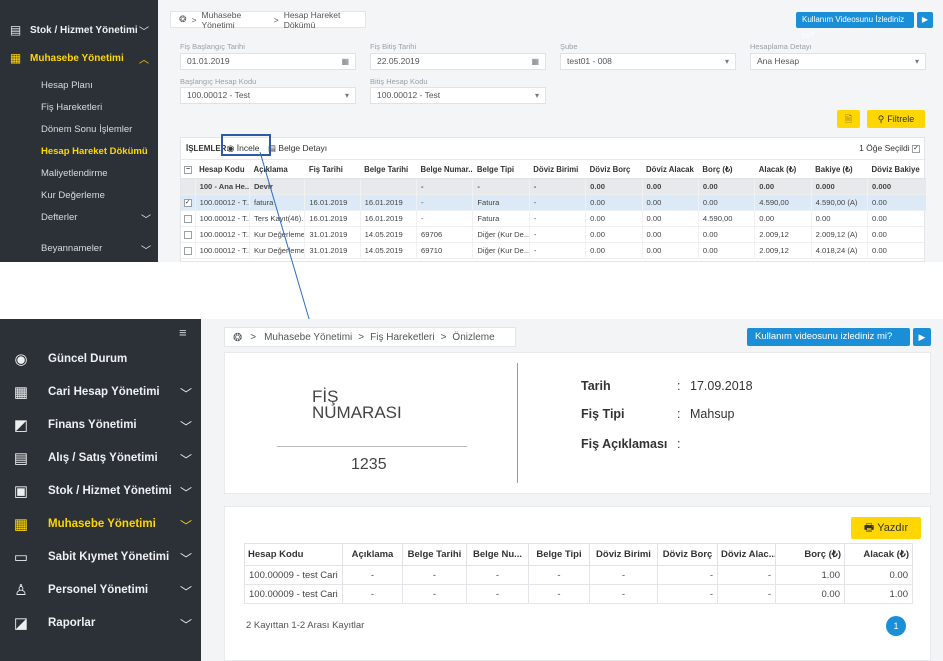 The image size is (943, 661). What do you see at coordinates (388, 202) in the screenshot?
I see `table-cell: 16.01.2019` at bounding box center [388, 202].